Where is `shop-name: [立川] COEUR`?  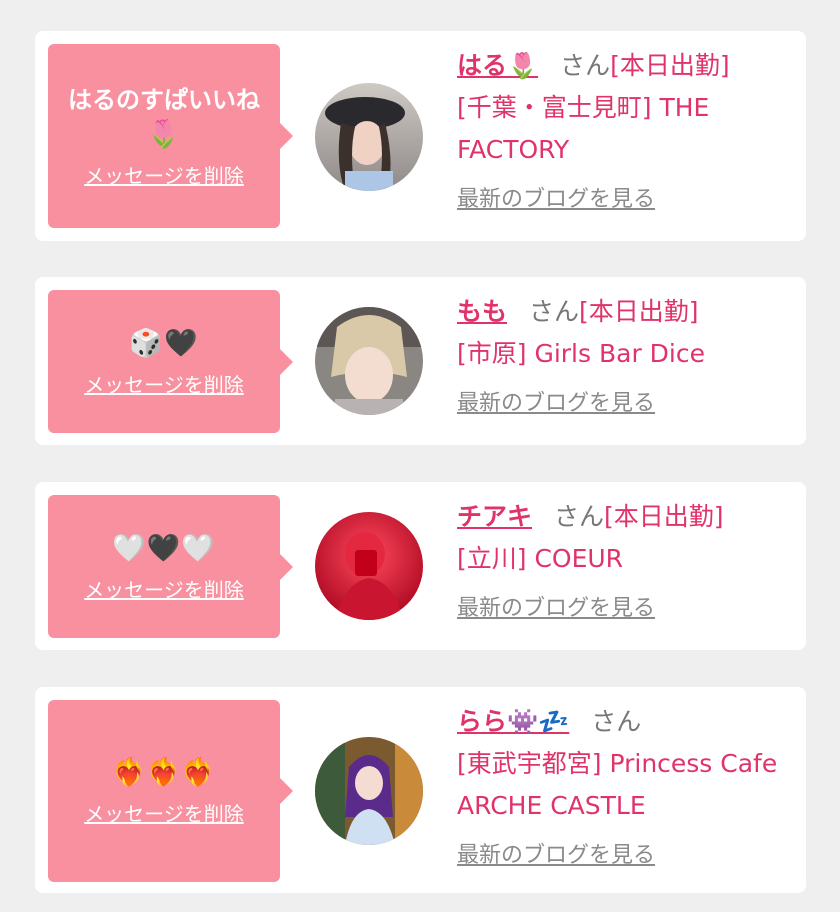 shop-name: [立川] COEUR is located at coordinates (540, 558).